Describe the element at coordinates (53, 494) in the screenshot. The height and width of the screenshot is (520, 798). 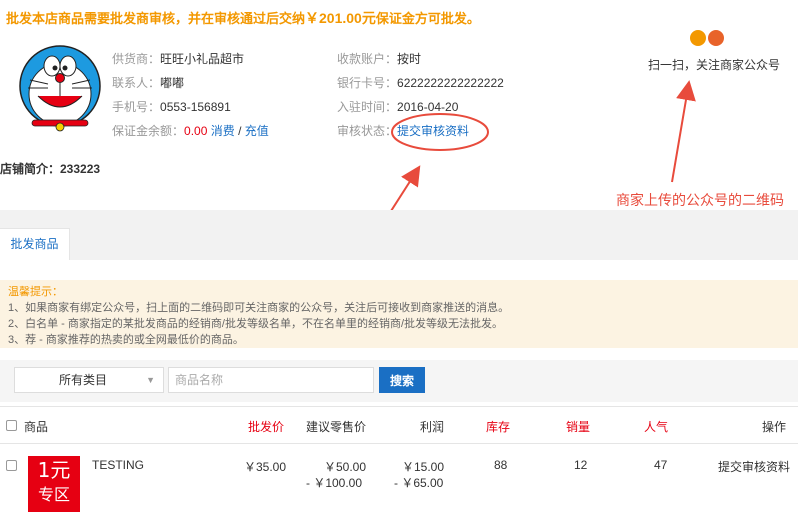
I see `thumb-text-2: 专区` at that location.